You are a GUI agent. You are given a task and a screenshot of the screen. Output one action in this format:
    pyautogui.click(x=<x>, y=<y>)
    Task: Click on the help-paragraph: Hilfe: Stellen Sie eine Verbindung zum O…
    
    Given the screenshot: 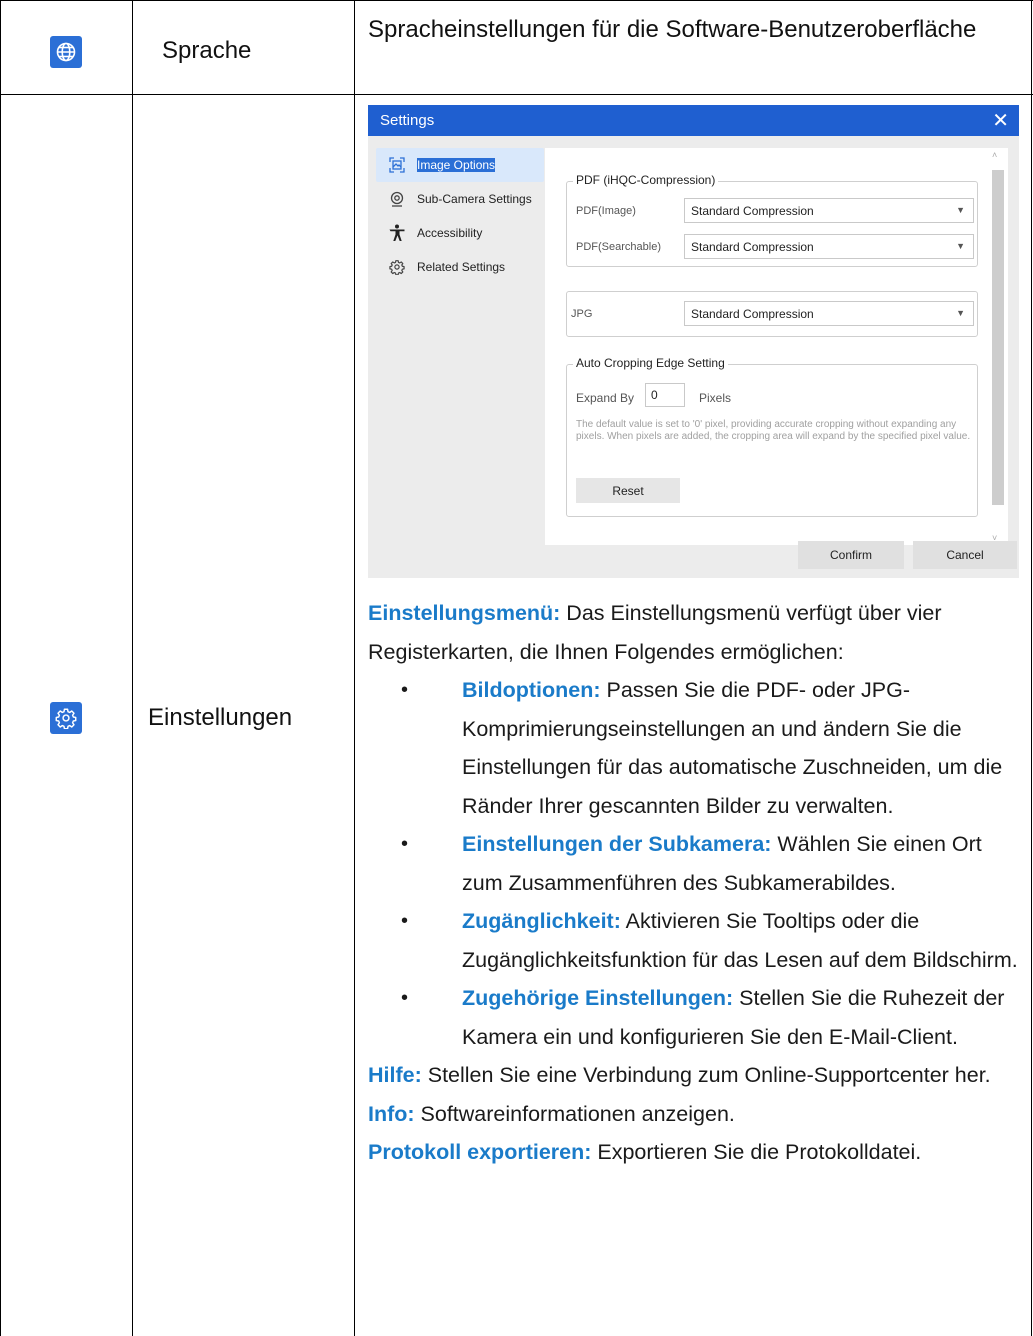 What is the action you would take?
    pyautogui.click(x=695, y=1075)
    